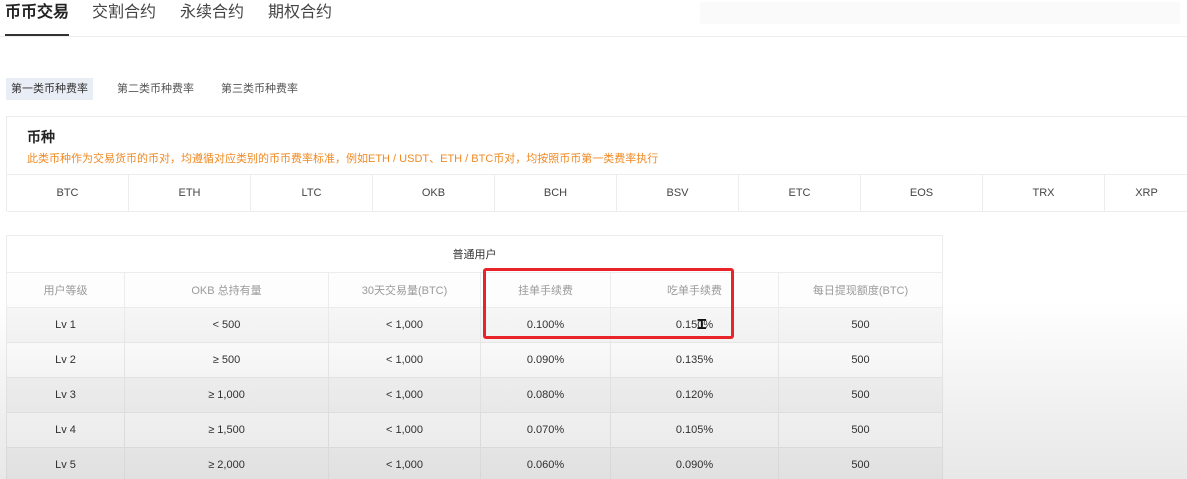  I want to click on coin-cell: BTC, so click(68, 193).